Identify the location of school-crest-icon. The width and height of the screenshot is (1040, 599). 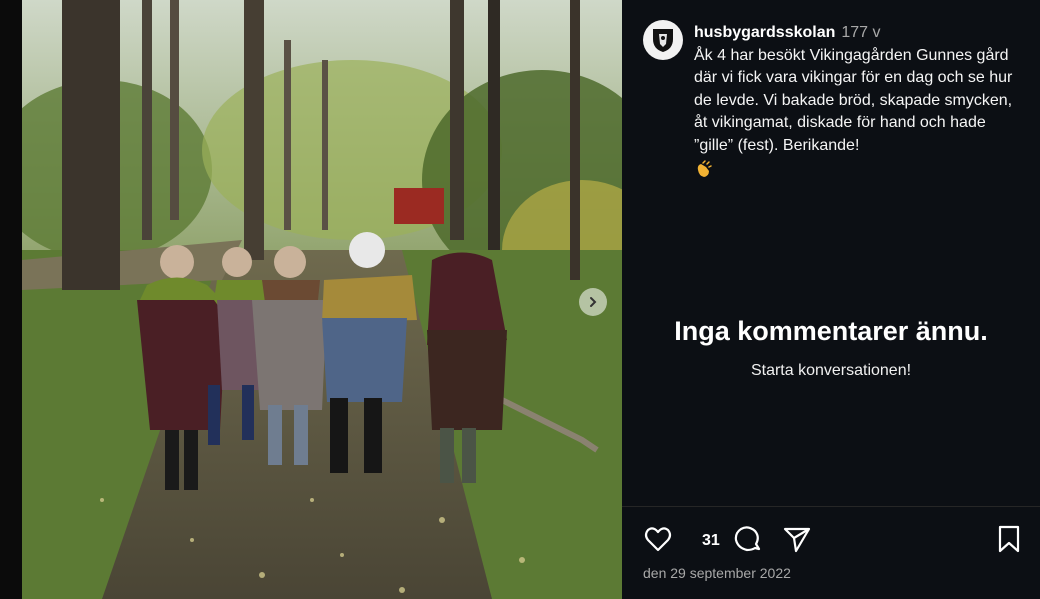
(663, 40).